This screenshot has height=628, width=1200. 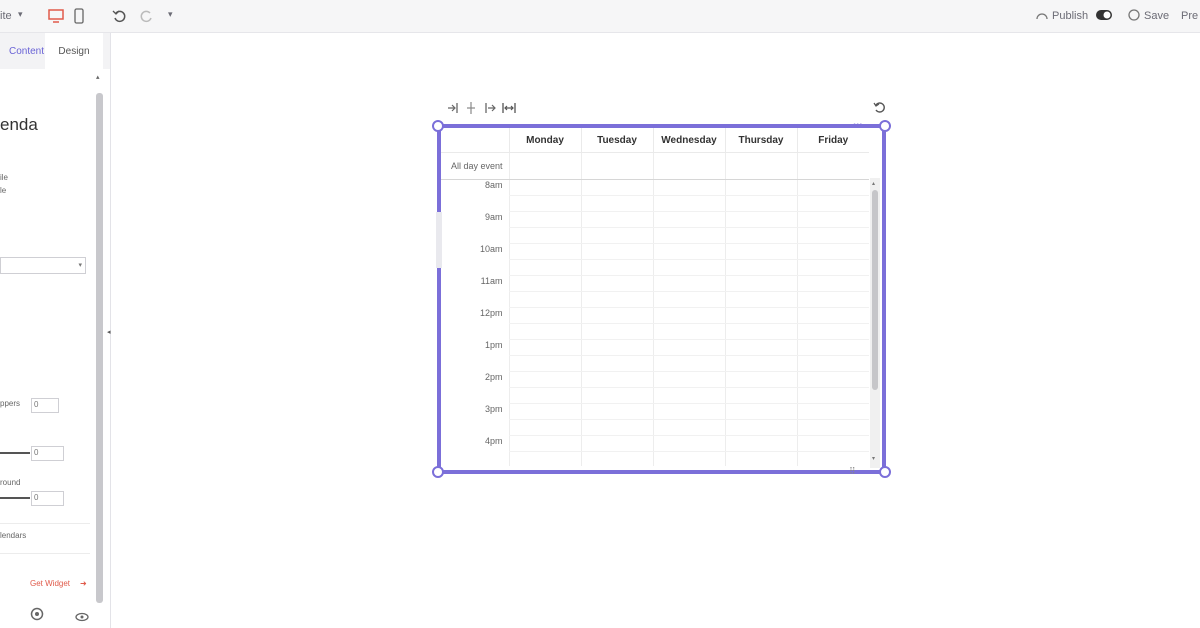 I want to click on toggle-icon, so click(x=1104, y=15).